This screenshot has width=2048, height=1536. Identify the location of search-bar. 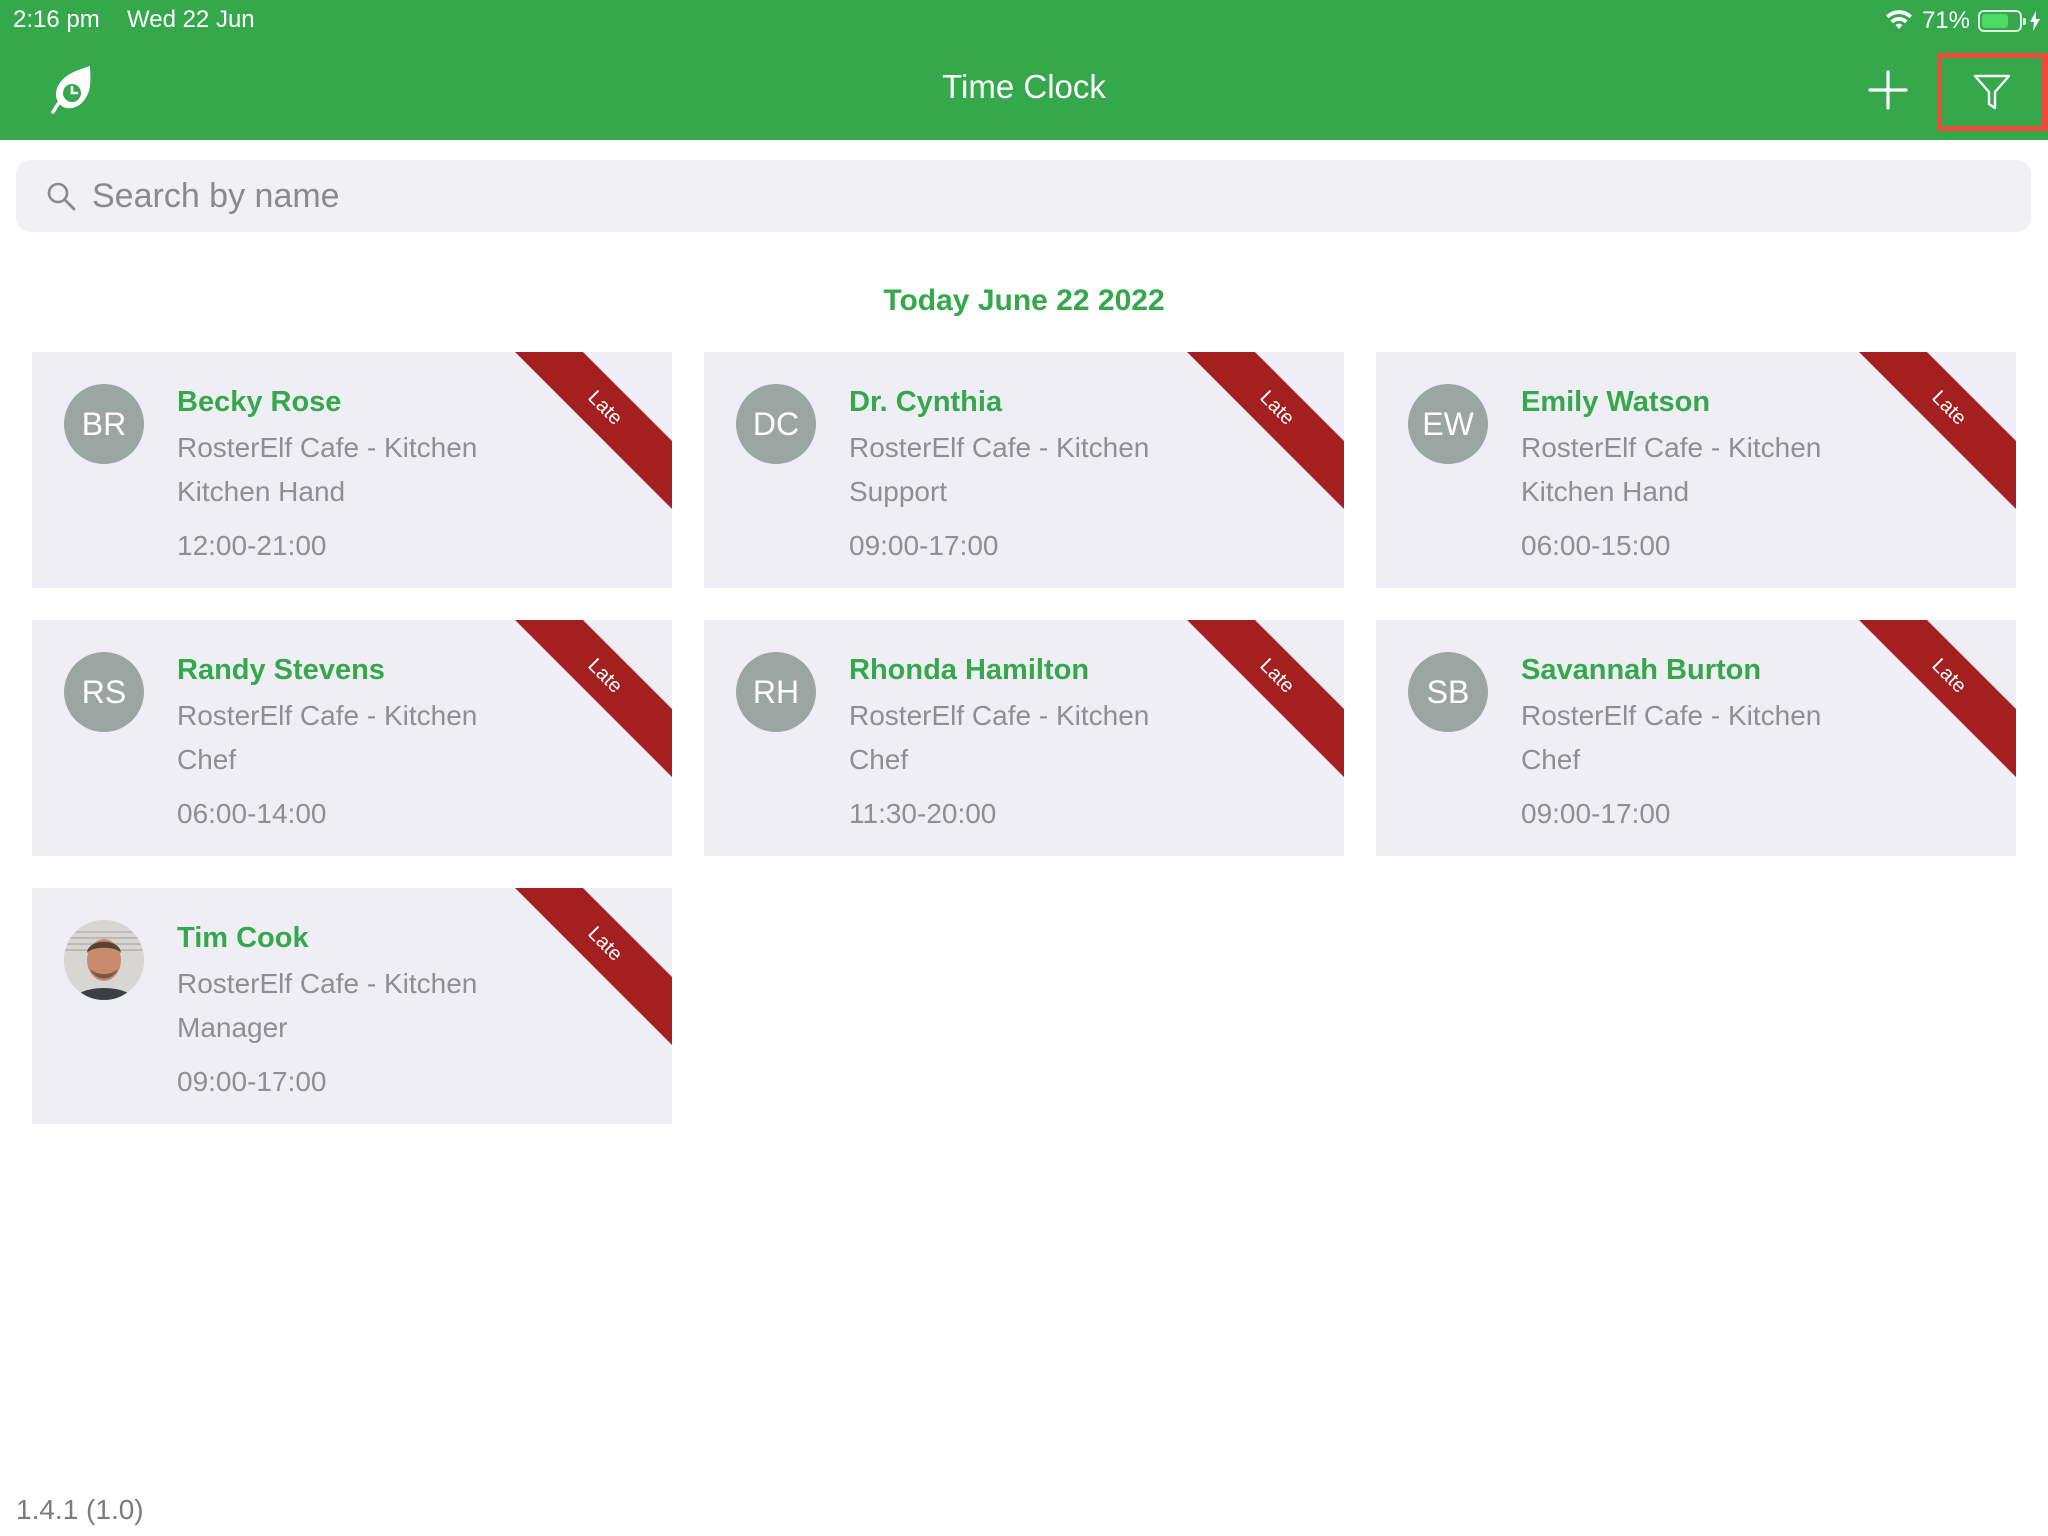
(1023, 196).